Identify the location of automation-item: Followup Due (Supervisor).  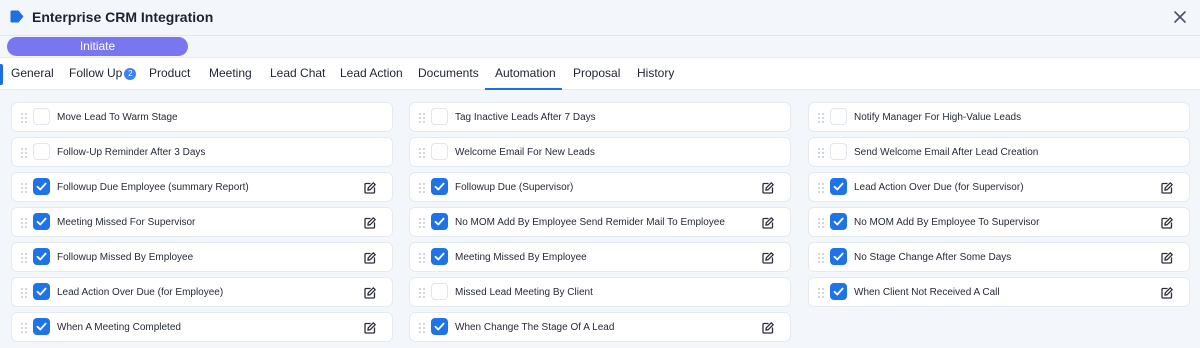
(600, 187).